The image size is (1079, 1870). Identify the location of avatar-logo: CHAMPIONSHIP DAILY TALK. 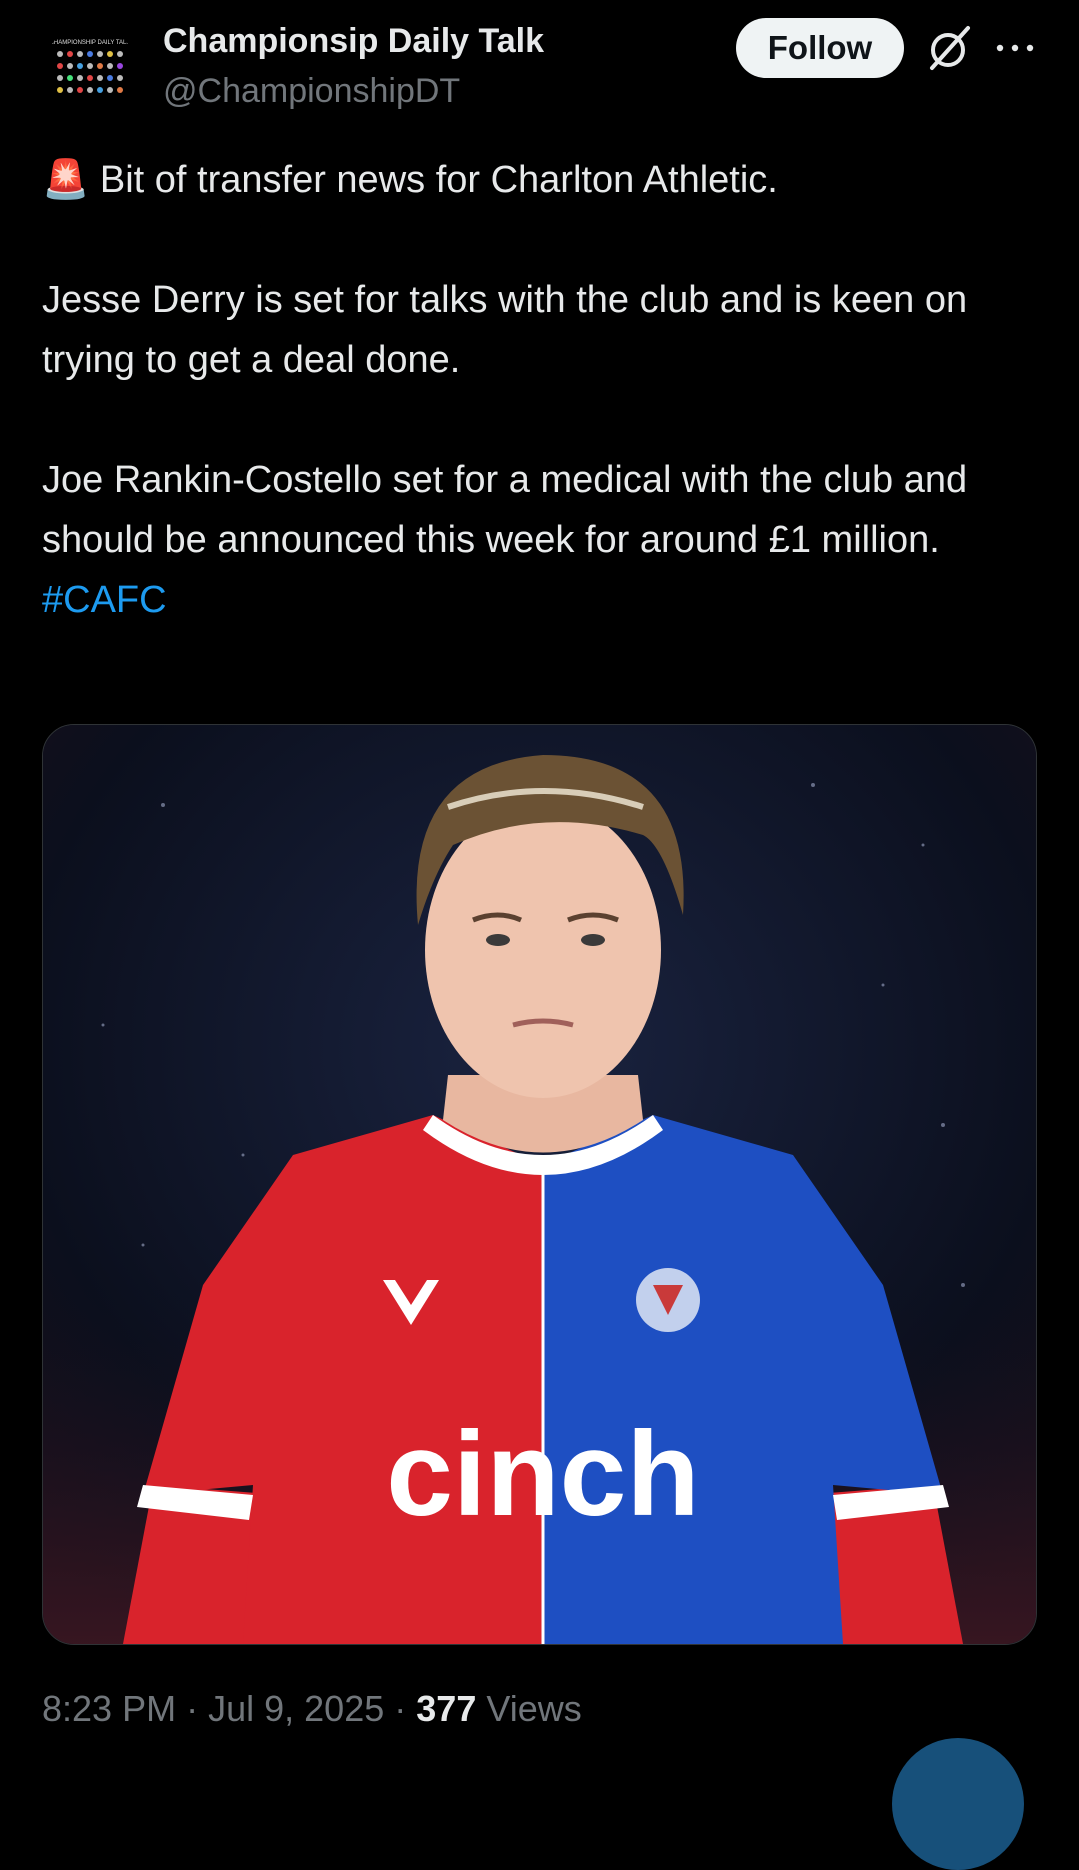
(90, 70).